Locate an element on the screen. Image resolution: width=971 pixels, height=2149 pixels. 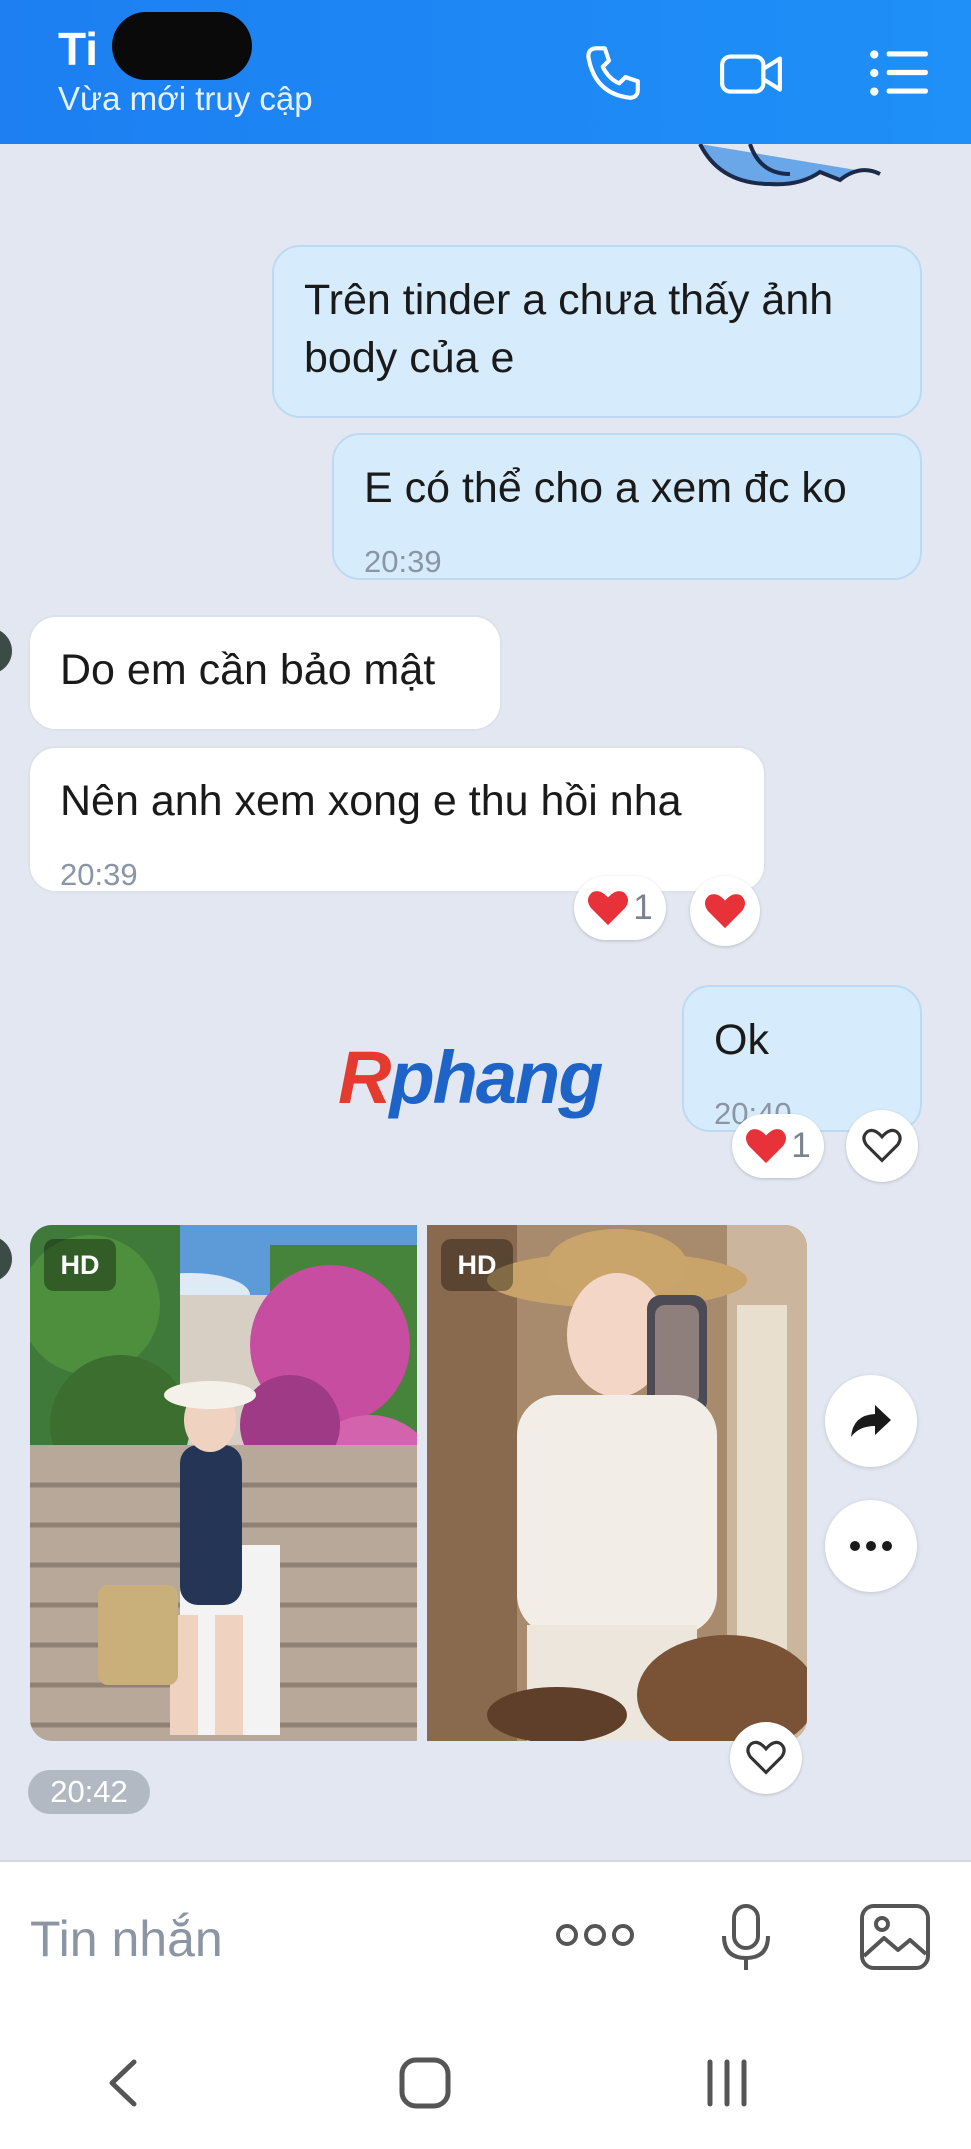
incoming-message: Do em cần bảo mật is located at coordinates (265, 673).